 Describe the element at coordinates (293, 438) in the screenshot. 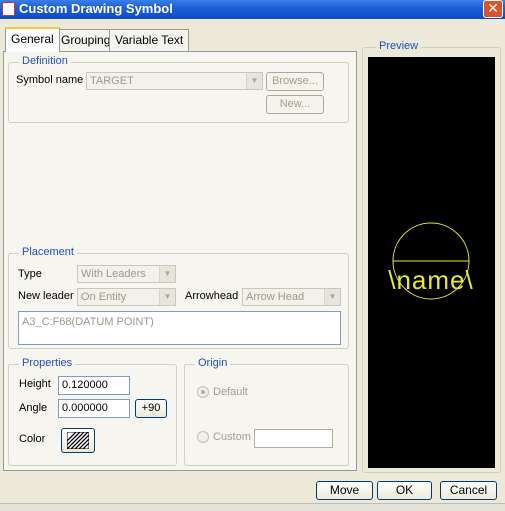

I see `custom-input` at that location.